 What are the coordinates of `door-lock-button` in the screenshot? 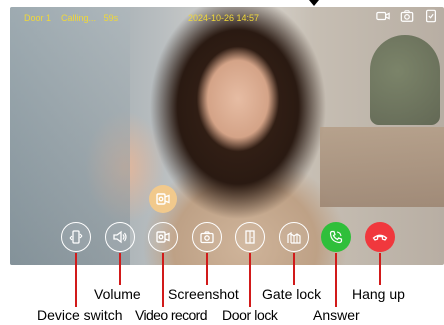 It's located at (250, 237).